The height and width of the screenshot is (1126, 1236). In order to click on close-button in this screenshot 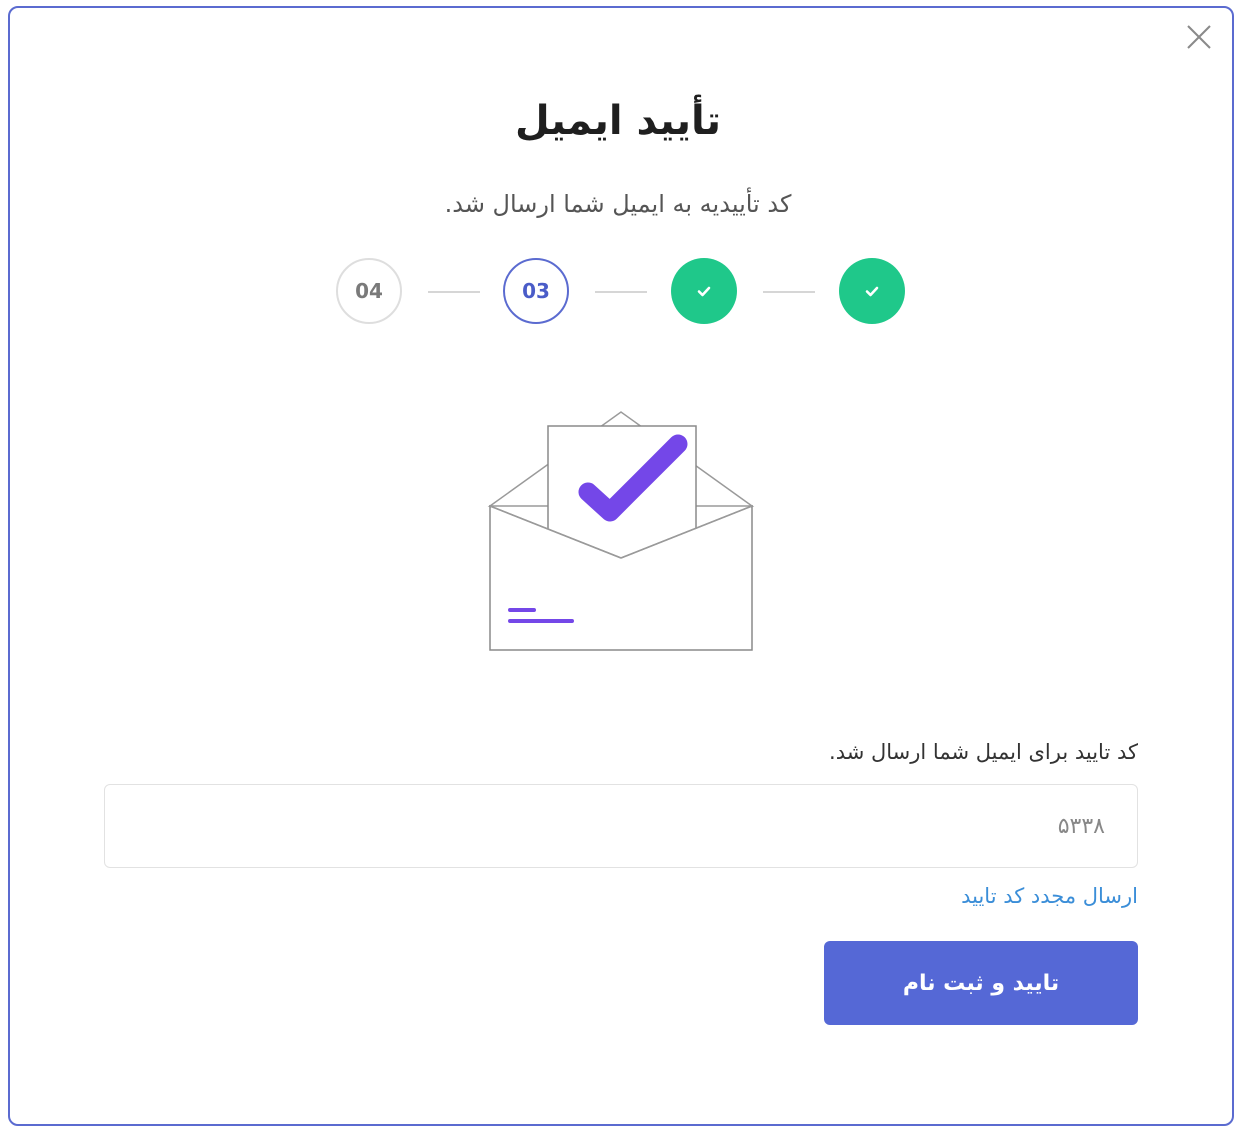, I will do `click(1199, 37)`.